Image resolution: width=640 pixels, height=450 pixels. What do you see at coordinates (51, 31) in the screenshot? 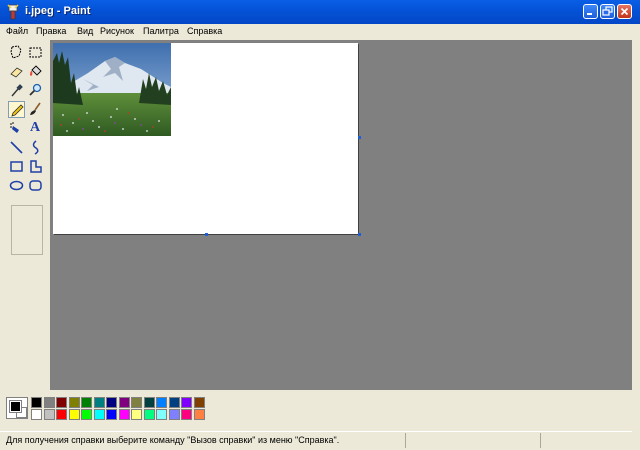
I see `menu-edit: Правка` at bounding box center [51, 31].